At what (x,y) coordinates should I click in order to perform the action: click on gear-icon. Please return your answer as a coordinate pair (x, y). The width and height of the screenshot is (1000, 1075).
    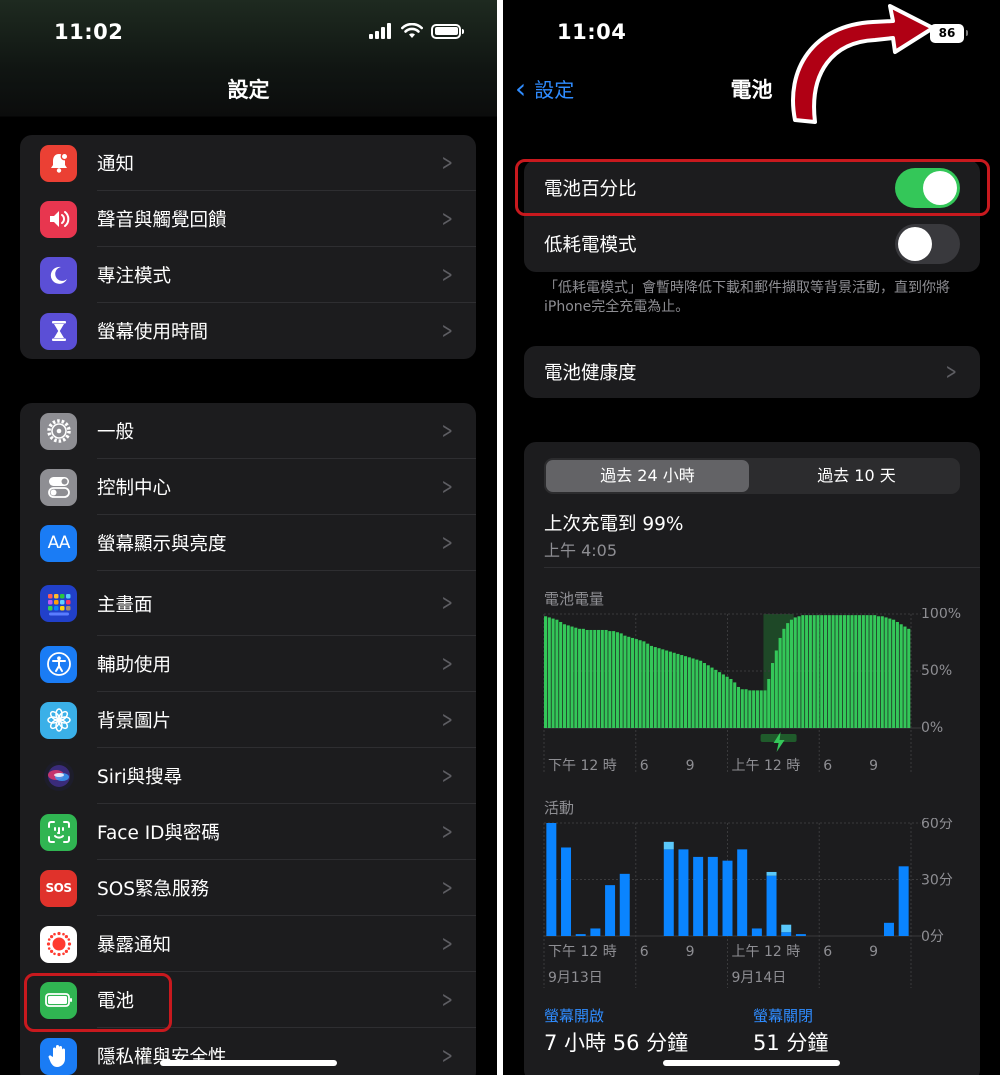
    Looking at the image, I should click on (58, 431).